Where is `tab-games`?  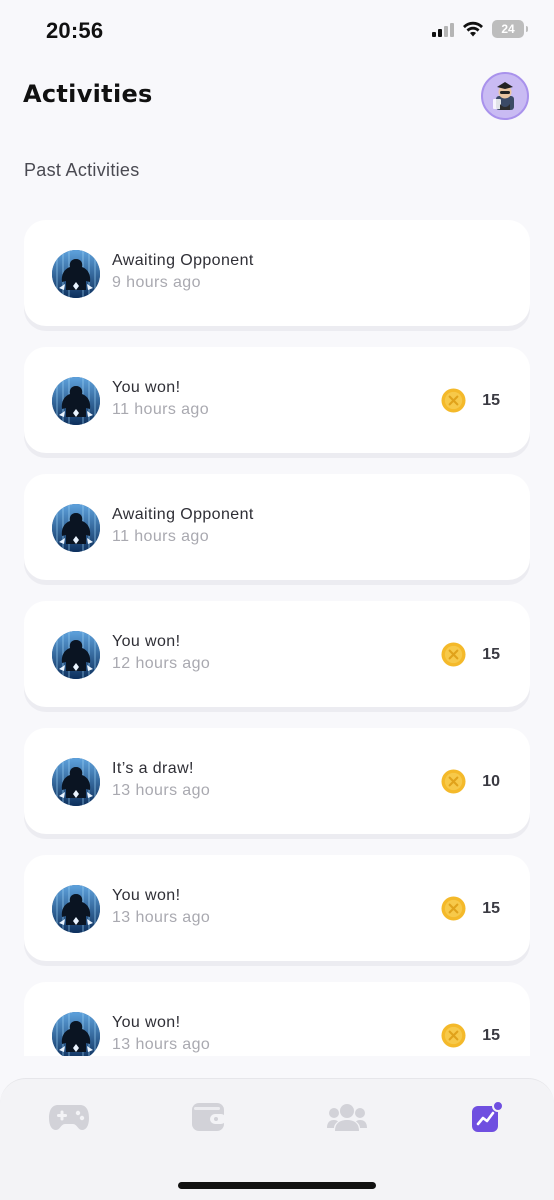 tab-games is located at coordinates (69, 1117).